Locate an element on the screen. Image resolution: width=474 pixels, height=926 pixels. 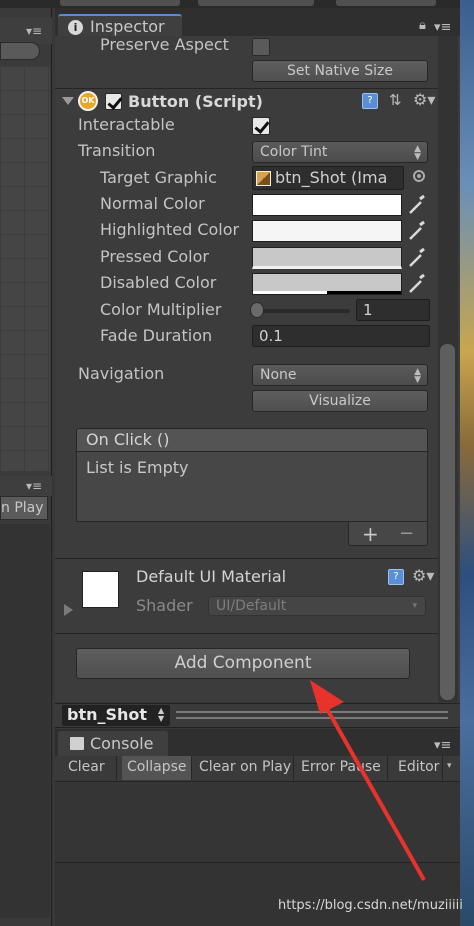
material-preview-swatch is located at coordinates (100, 589).